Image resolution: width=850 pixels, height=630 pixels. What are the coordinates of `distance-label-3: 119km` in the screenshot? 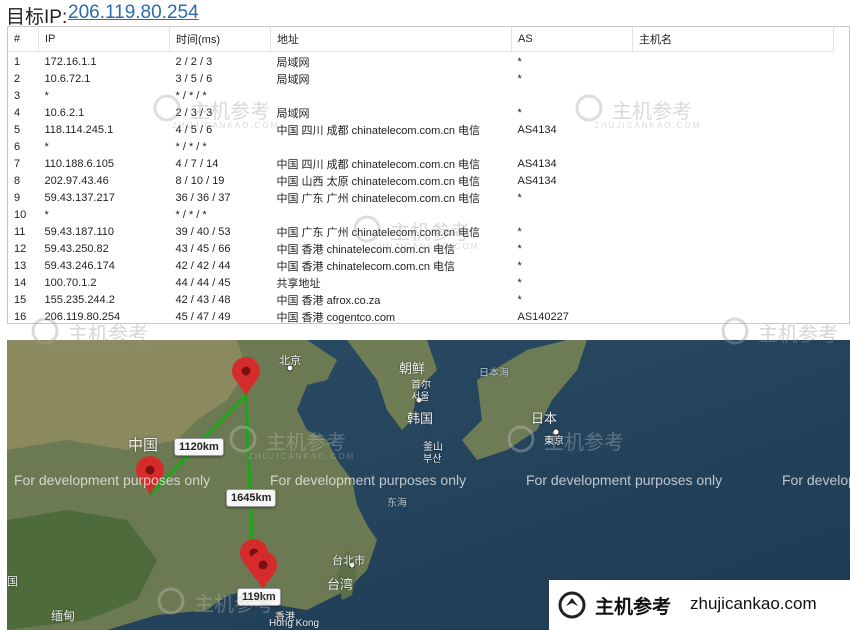 It's located at (259, 597).